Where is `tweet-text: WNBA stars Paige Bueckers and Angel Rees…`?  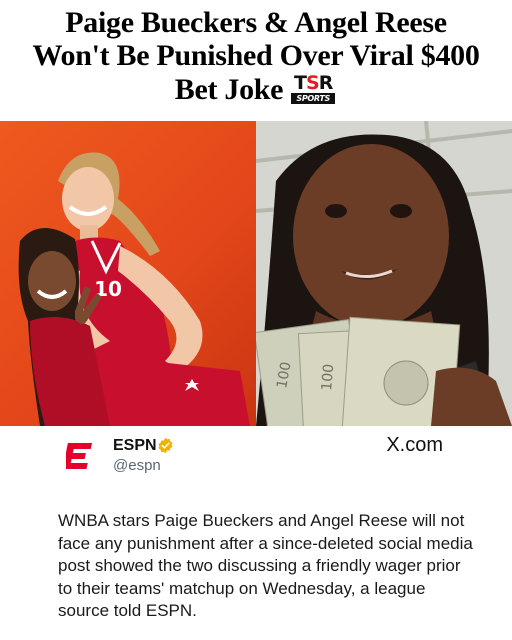 tweet-text: WNBA stars Paige Bueckers and Angel Rees… is located at coordinates (265, 565).